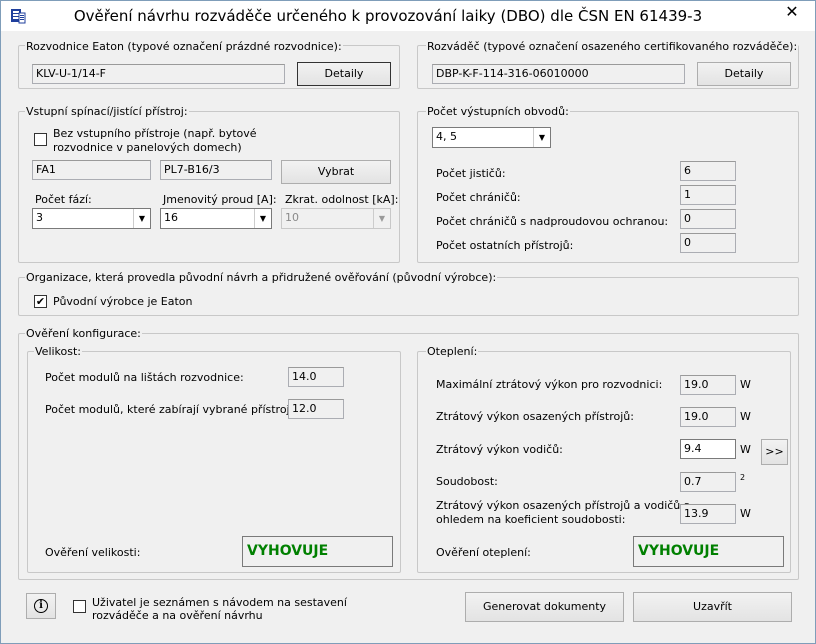  Describe the element at coordinates (39, 217) in the screenshot. I see `phases-value: 3` at that location.